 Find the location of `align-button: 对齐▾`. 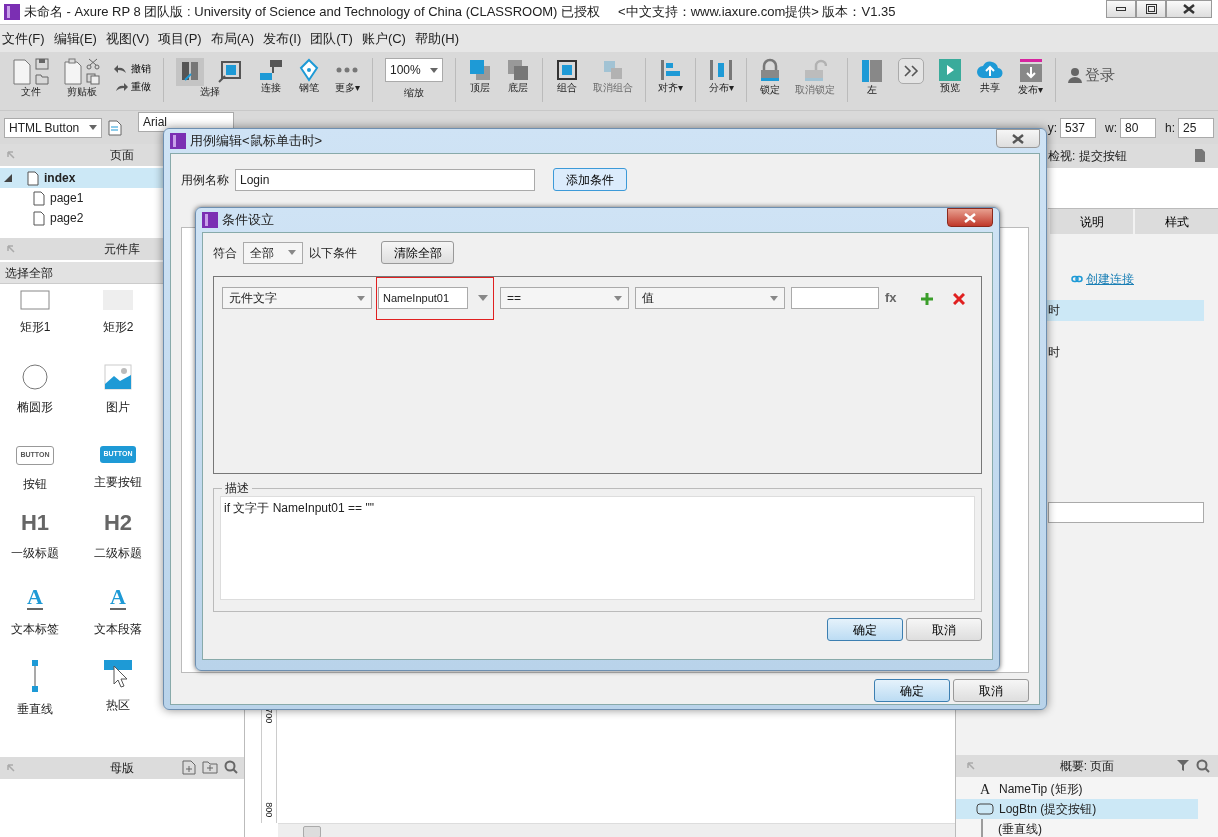

align-button: 对齐▾ is located at coordinates (670, 76).